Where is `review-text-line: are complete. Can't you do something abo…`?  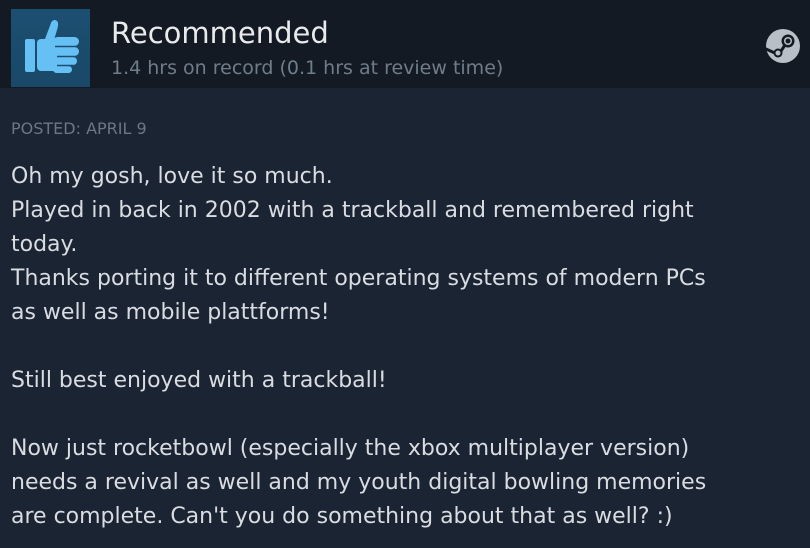 review-text-line: are complete. Can't you do something abo… is located at coordinates (342, 516).